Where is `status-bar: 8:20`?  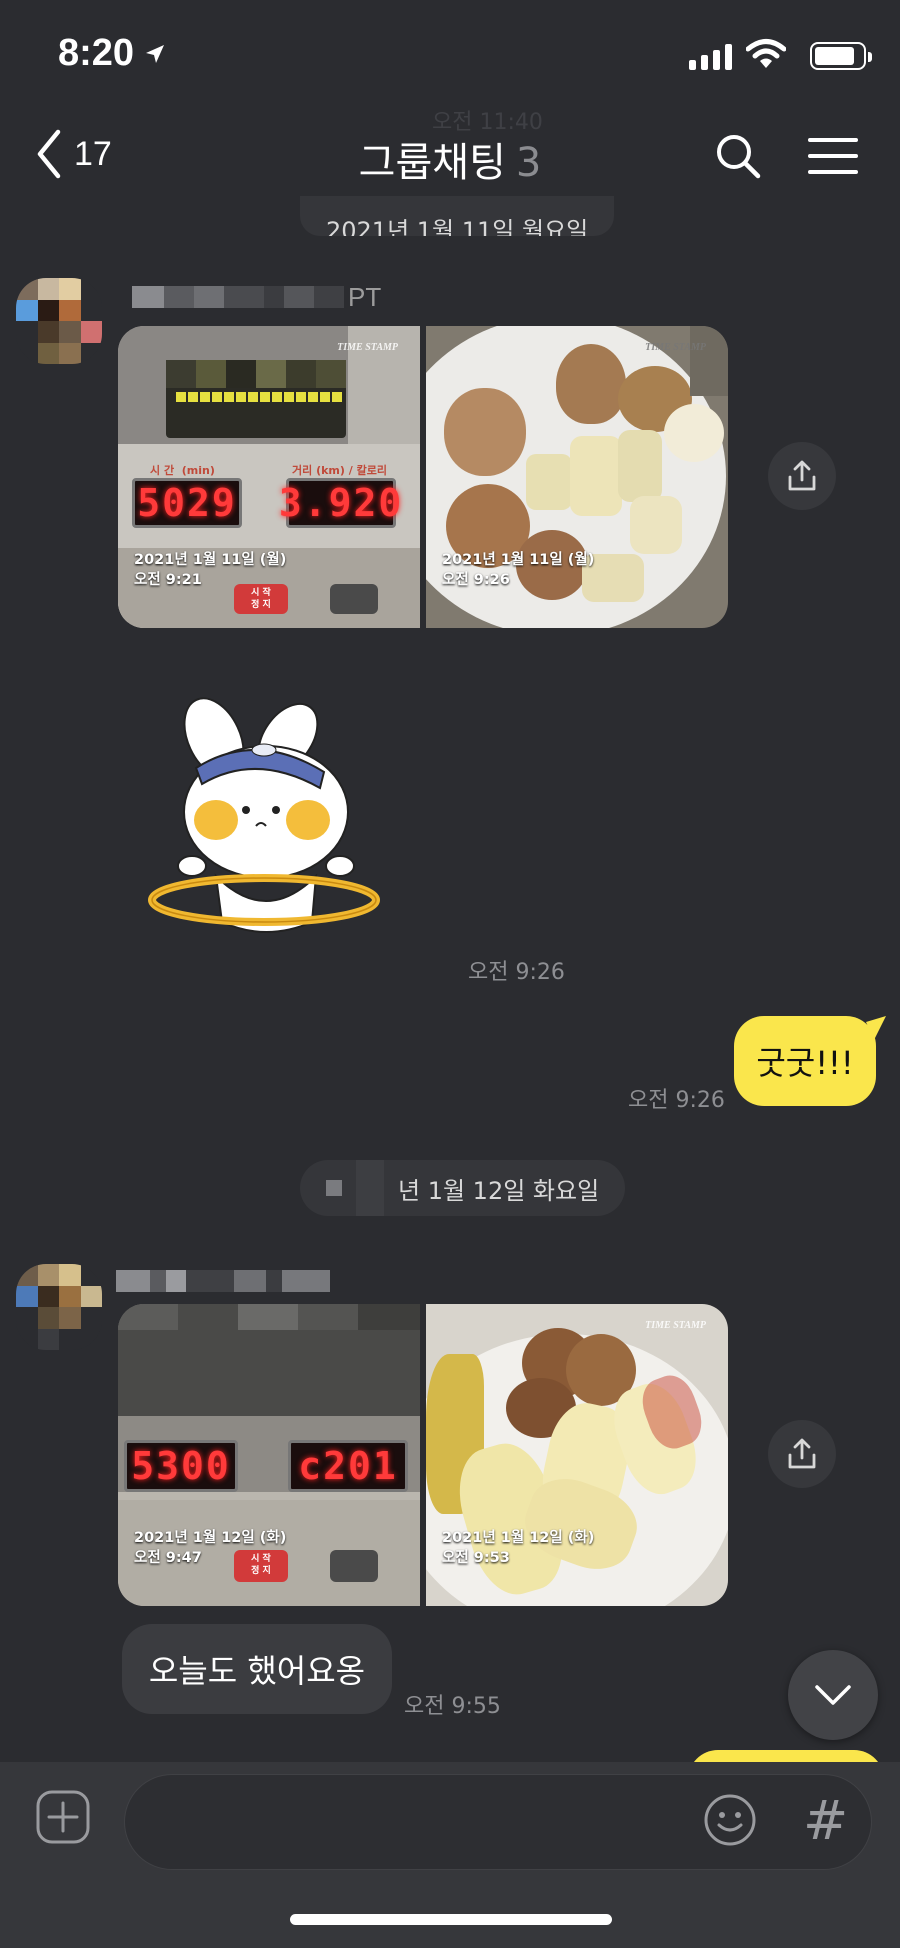
status-bar: 8:20 is located at coordinates (450, 55).